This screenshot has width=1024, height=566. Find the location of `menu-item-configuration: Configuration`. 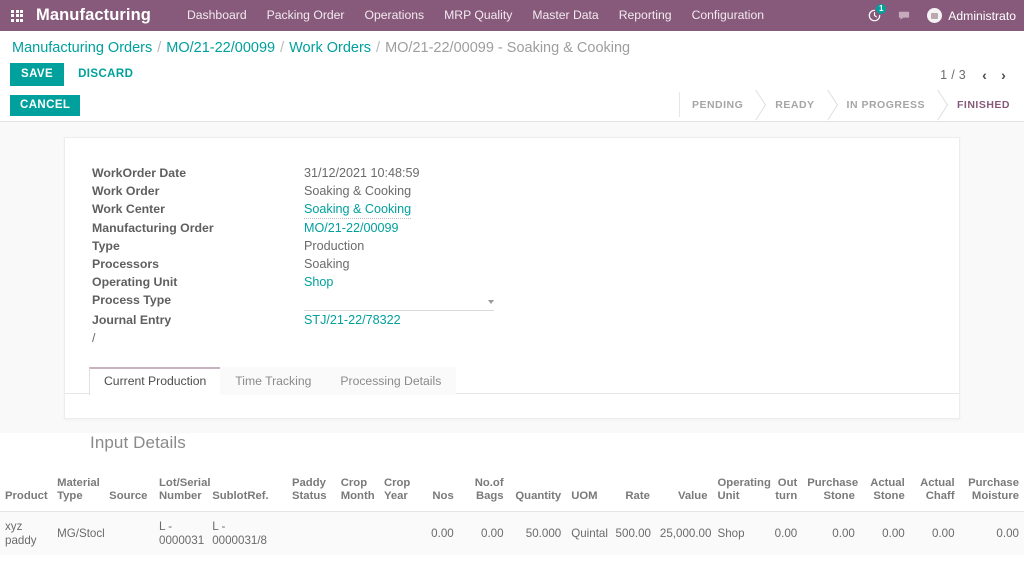

menu-item-configuration: Configuration is located at coordinates (728, 15).